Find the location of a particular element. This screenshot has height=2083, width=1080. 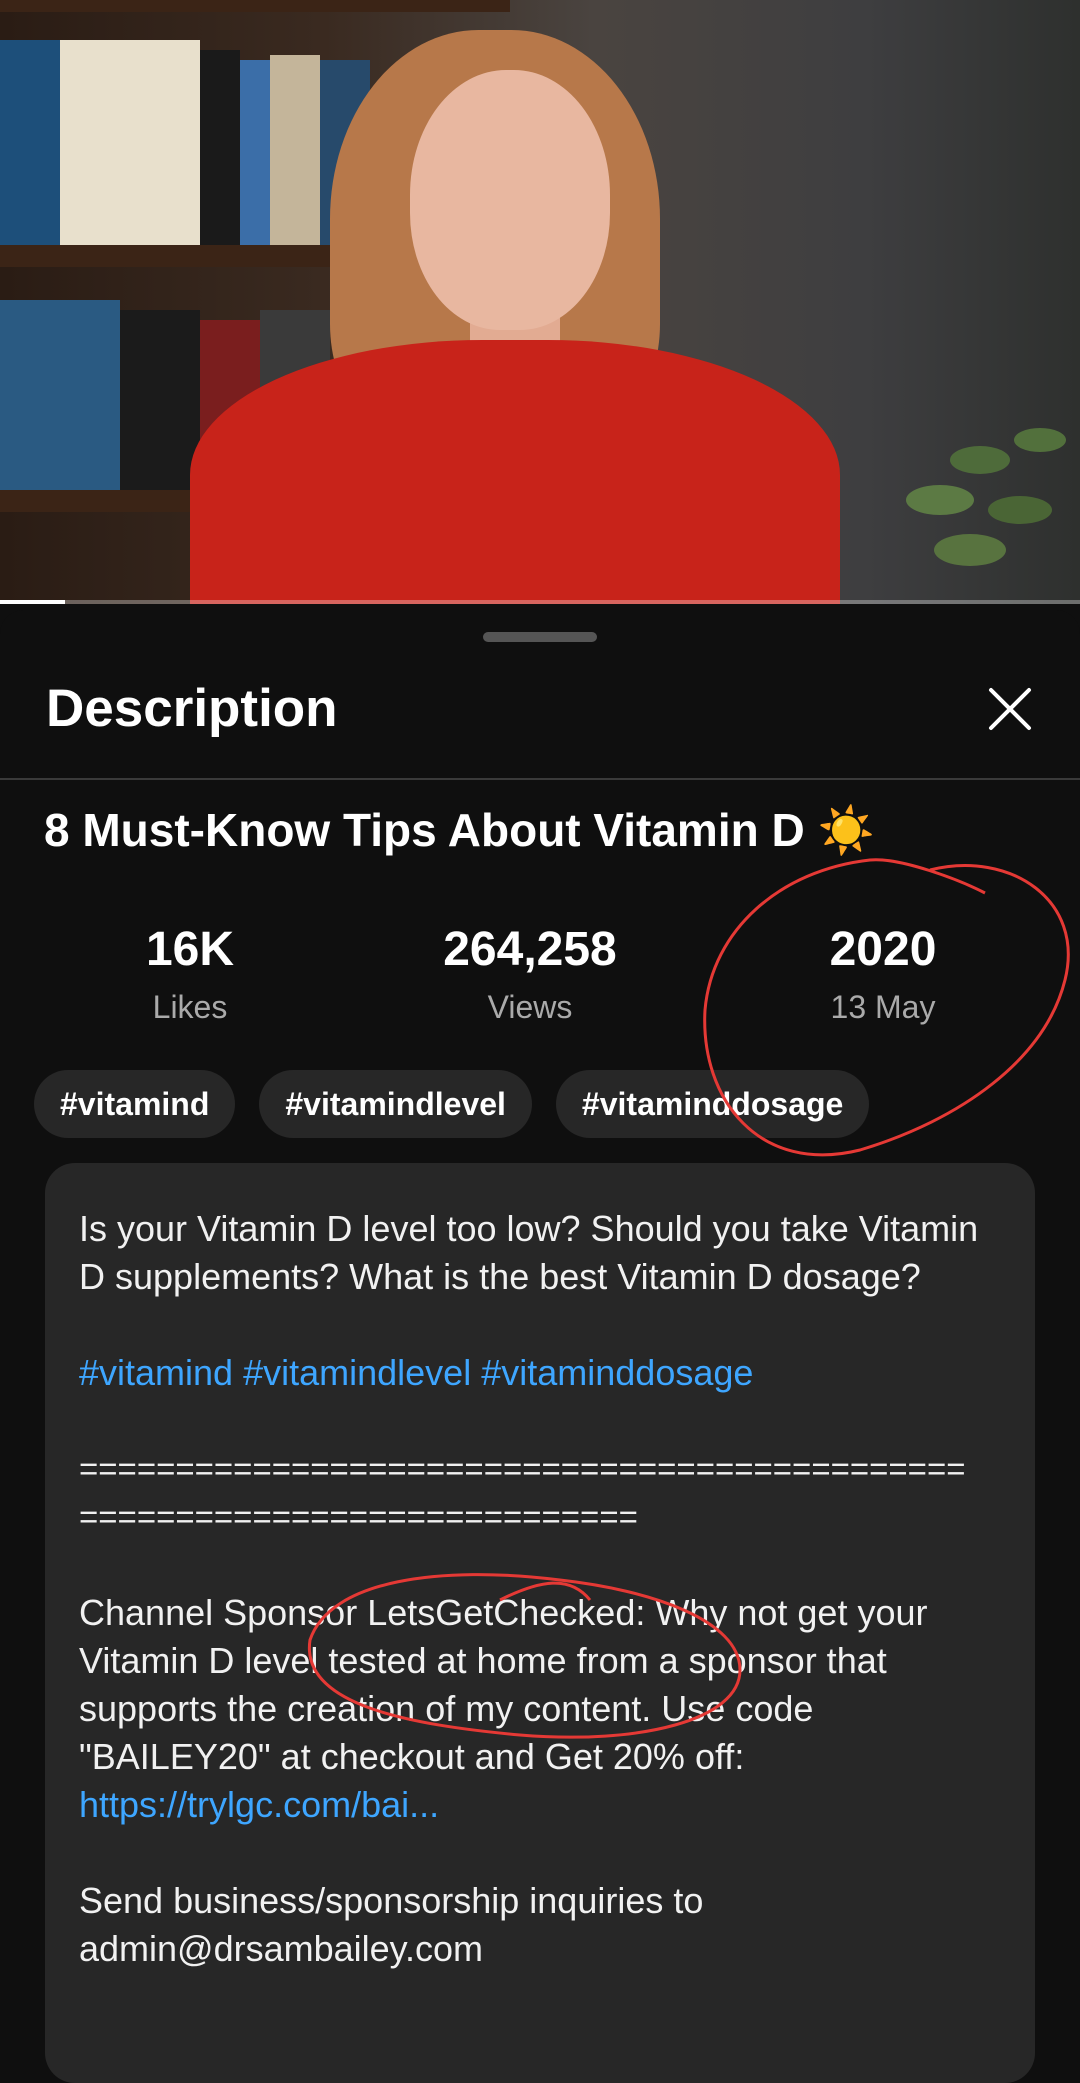

likes-stat: 16K Likes is located at coordinates (190, 974).